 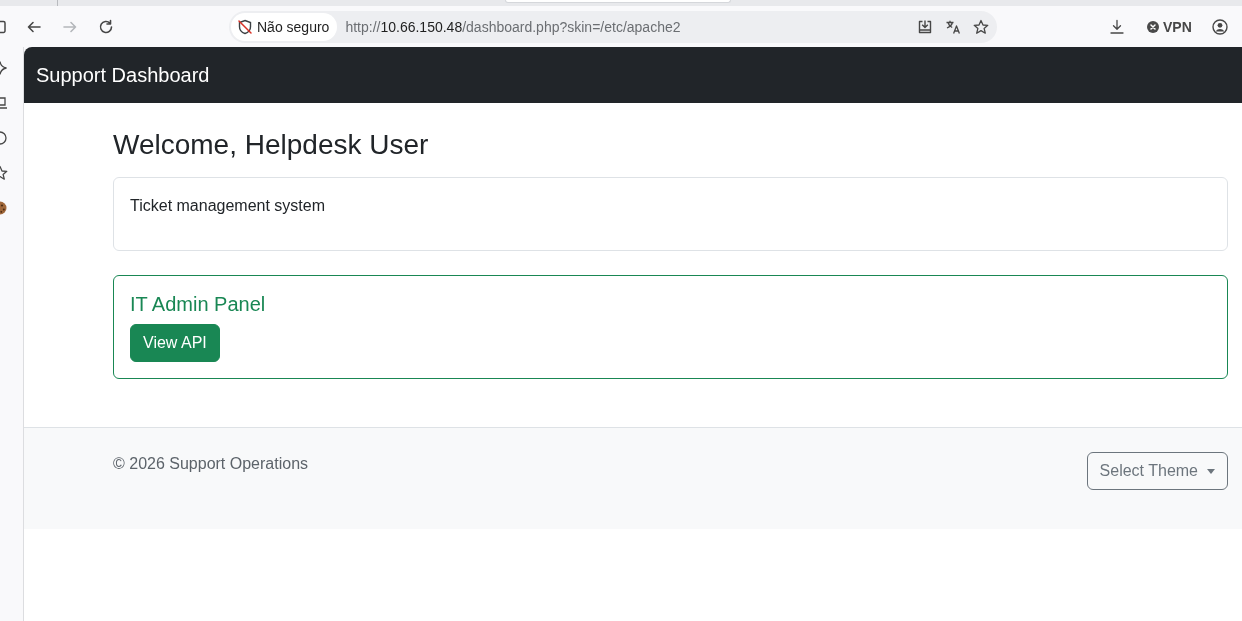 I want to click on download-icon, so click(x=1117, y=26).